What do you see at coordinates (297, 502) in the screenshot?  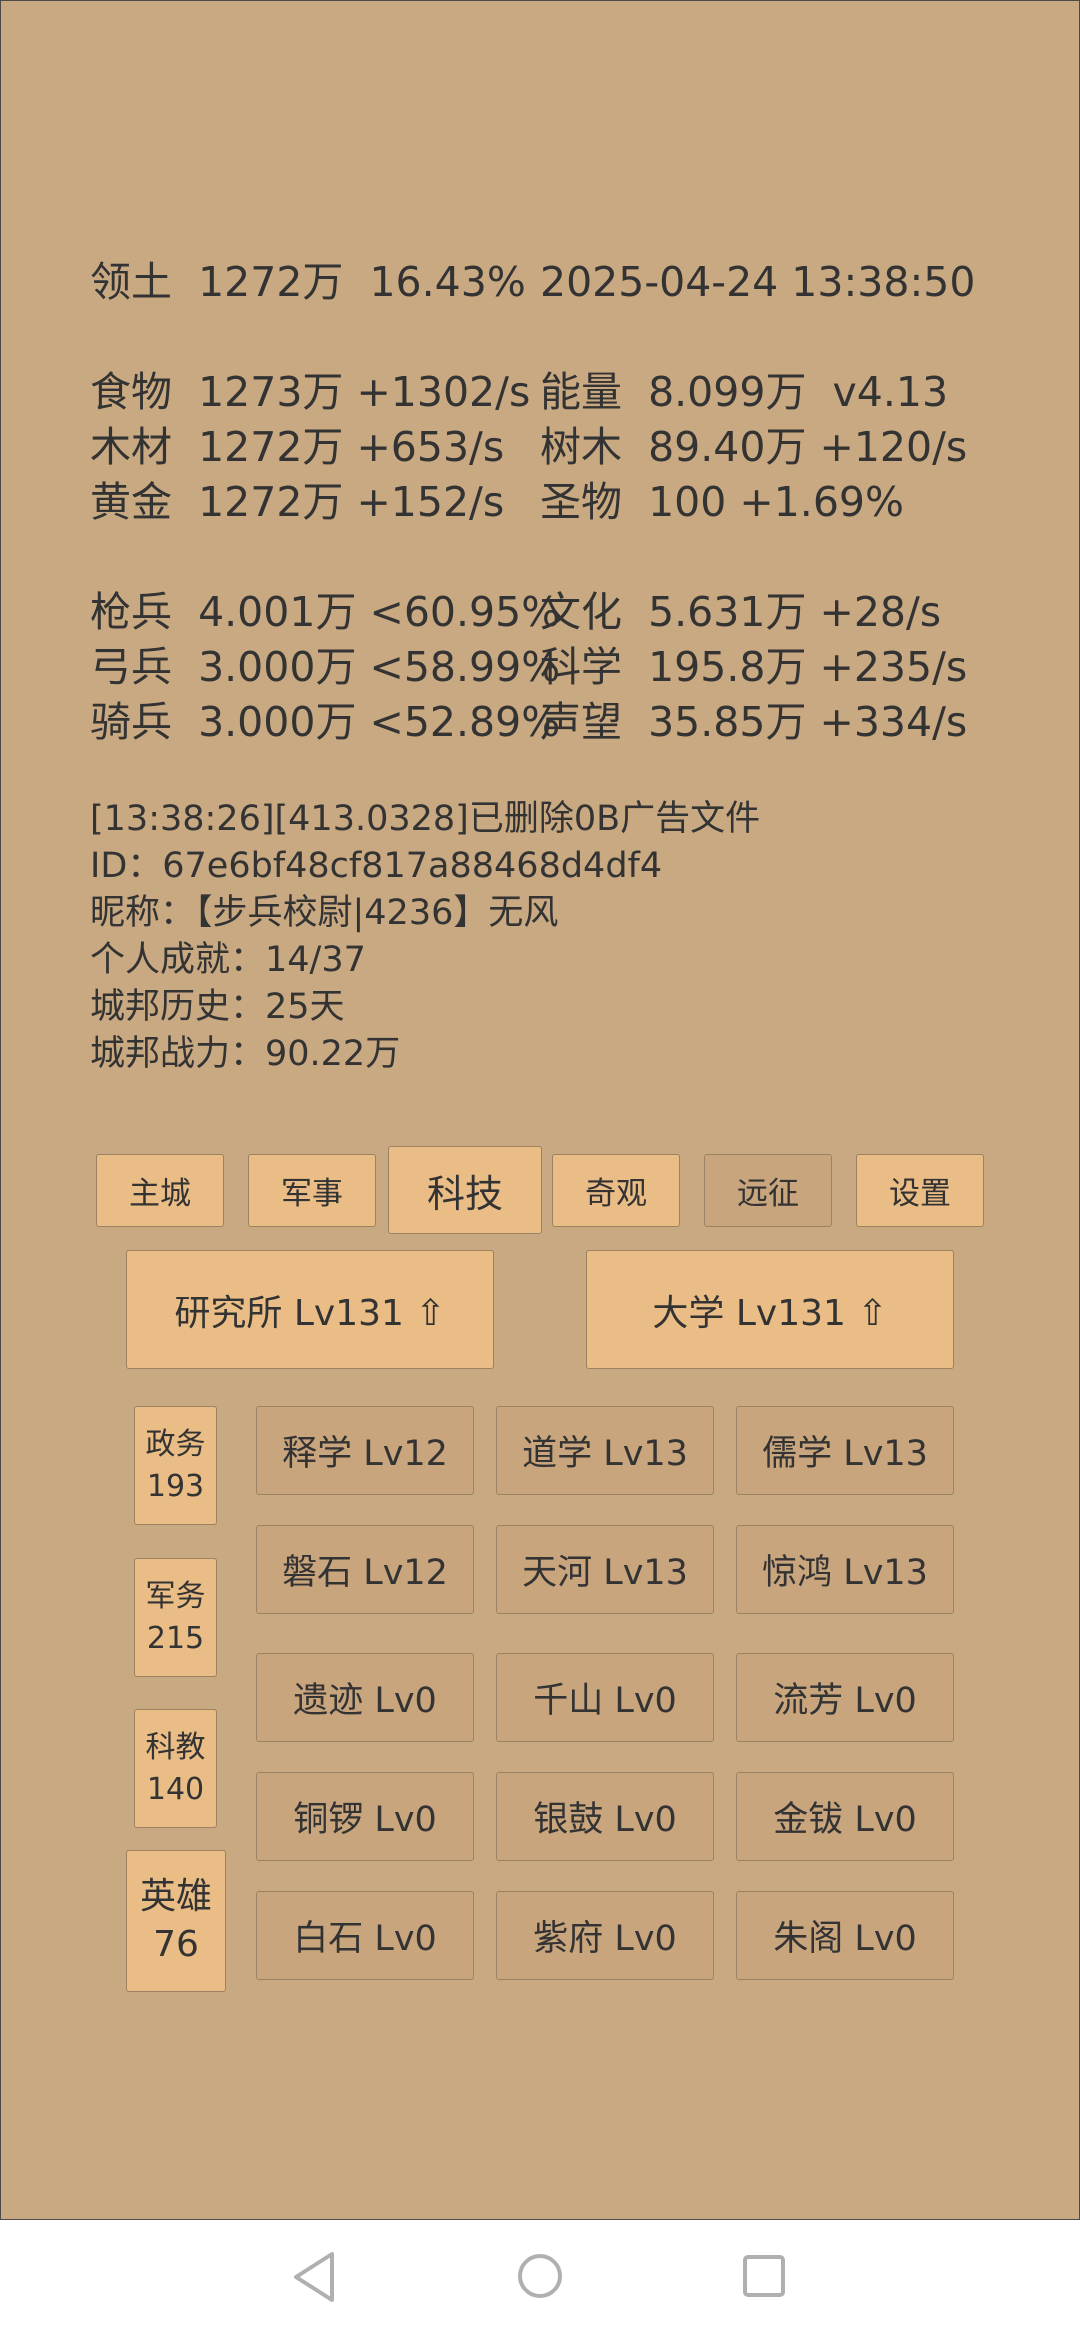 I see `gold-stat: 黄金 1272万 +152/s` at bounding box center [297, 502].